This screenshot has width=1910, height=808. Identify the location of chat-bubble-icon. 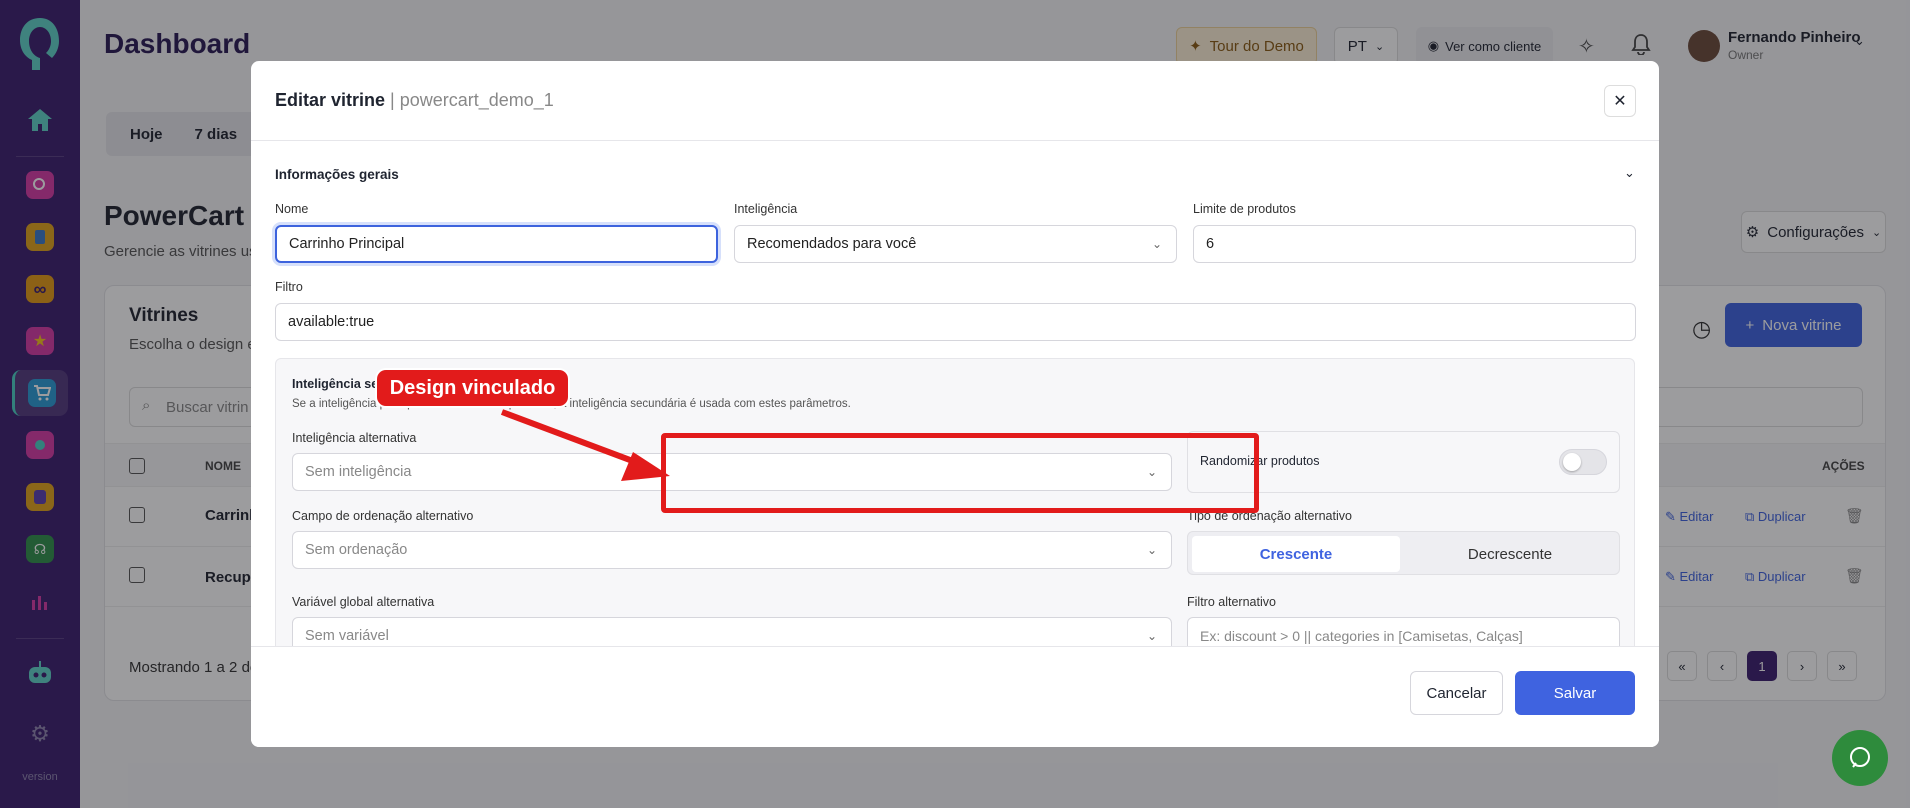
(1860, 758).